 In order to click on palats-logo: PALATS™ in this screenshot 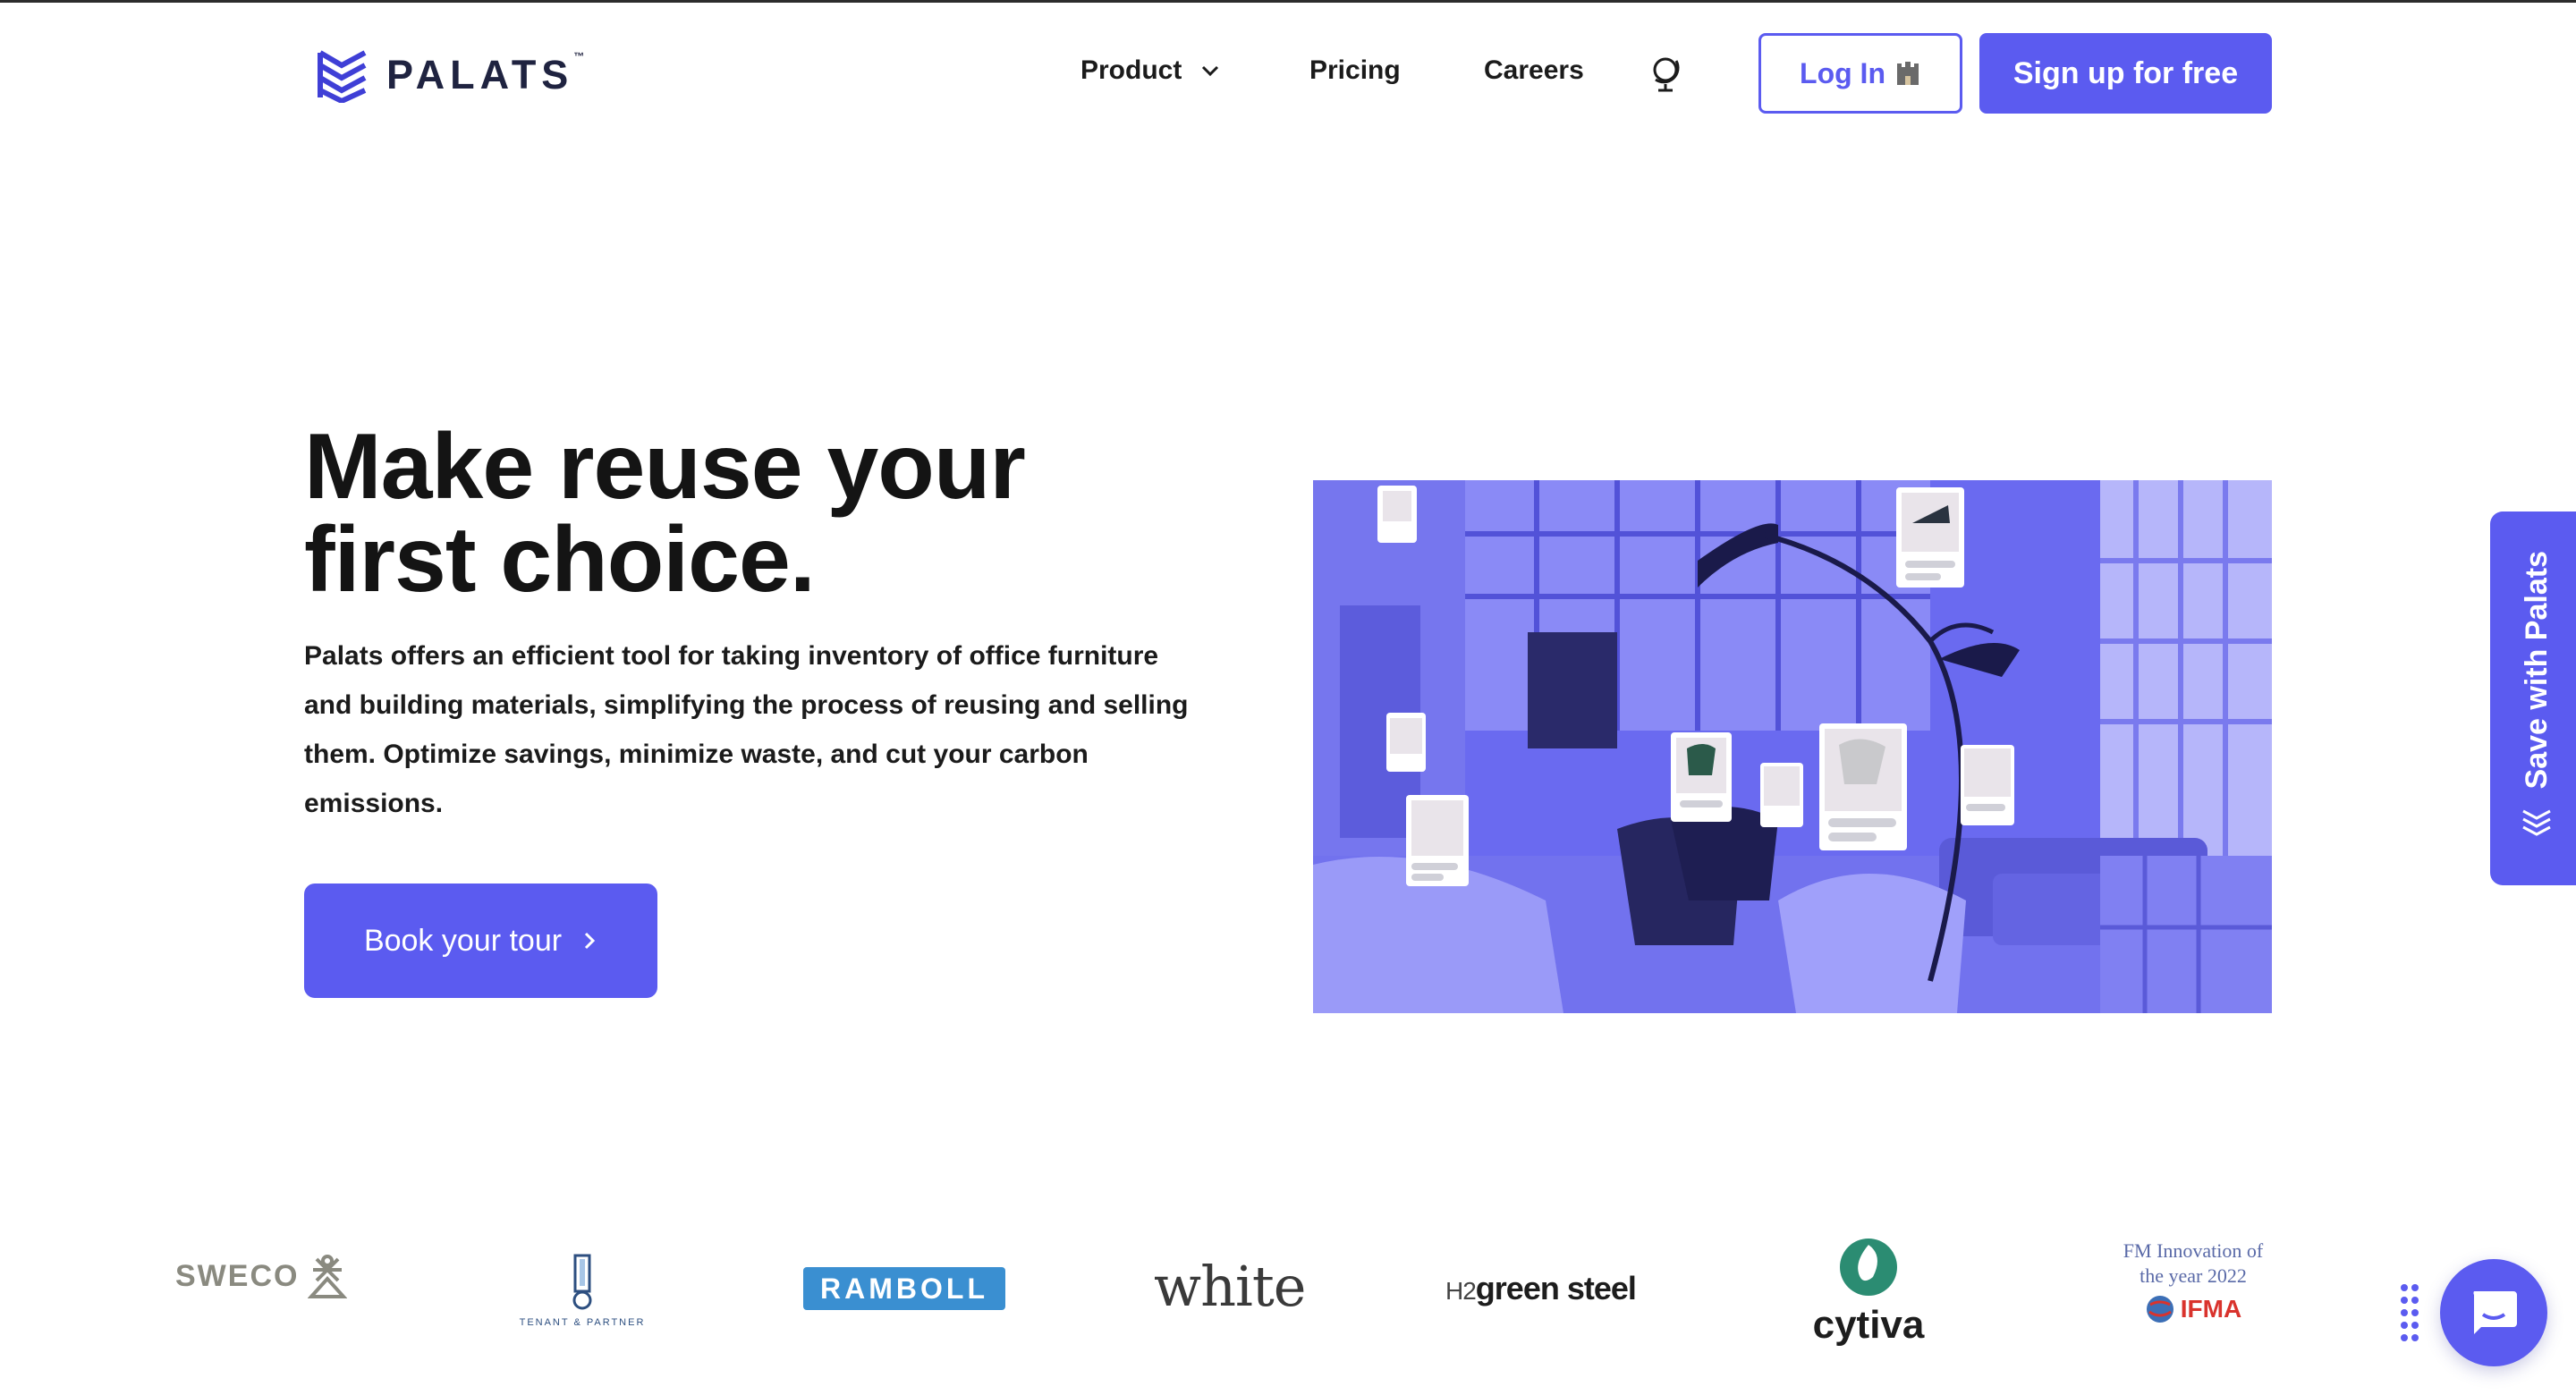, I will do `click(450, 75)`.